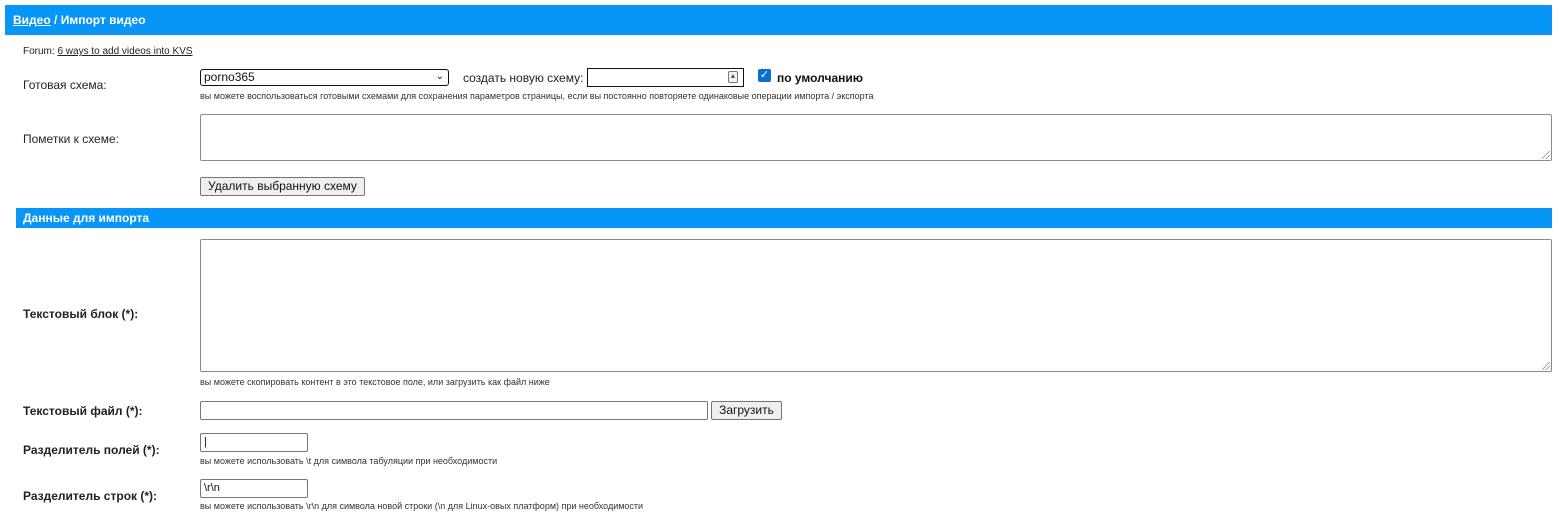 The image size is (1560, 513). Describe the element at coordinates (32, 20) in the screenshot. I see `breadcrumb-video-link: Видео` at that location.